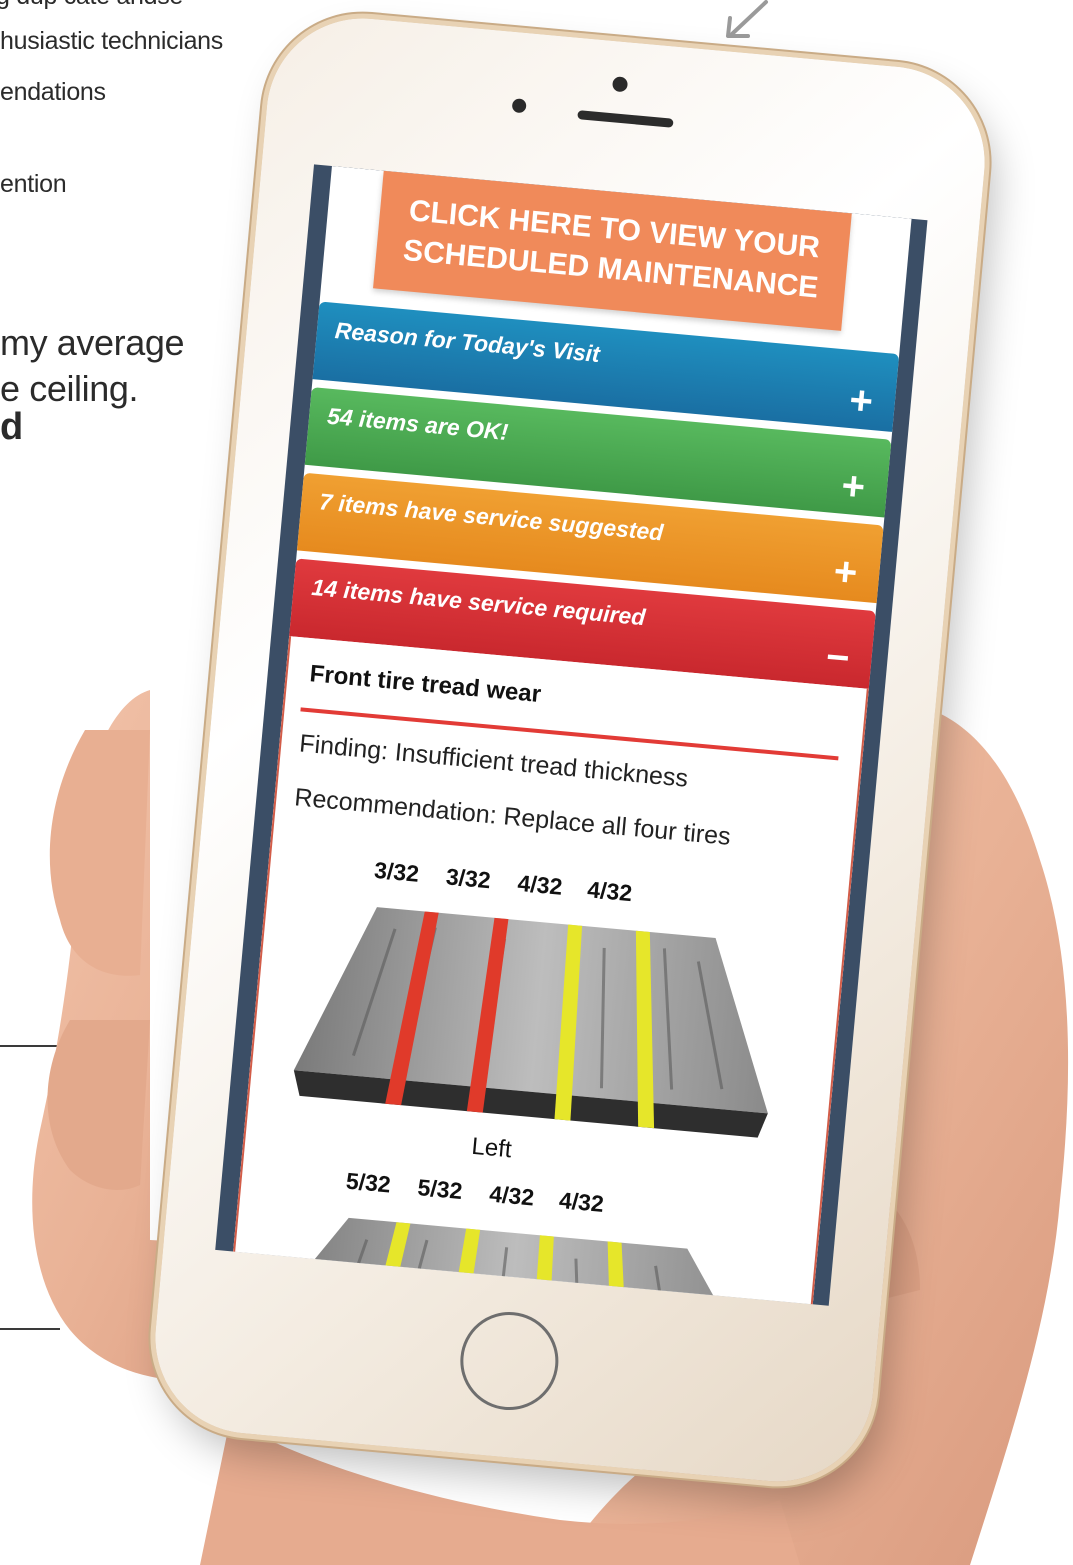  What do you see at coordinates (530, 1022) in the screenshot?
I see `left-tire-tread-image` at bounding box center [530, 1022].